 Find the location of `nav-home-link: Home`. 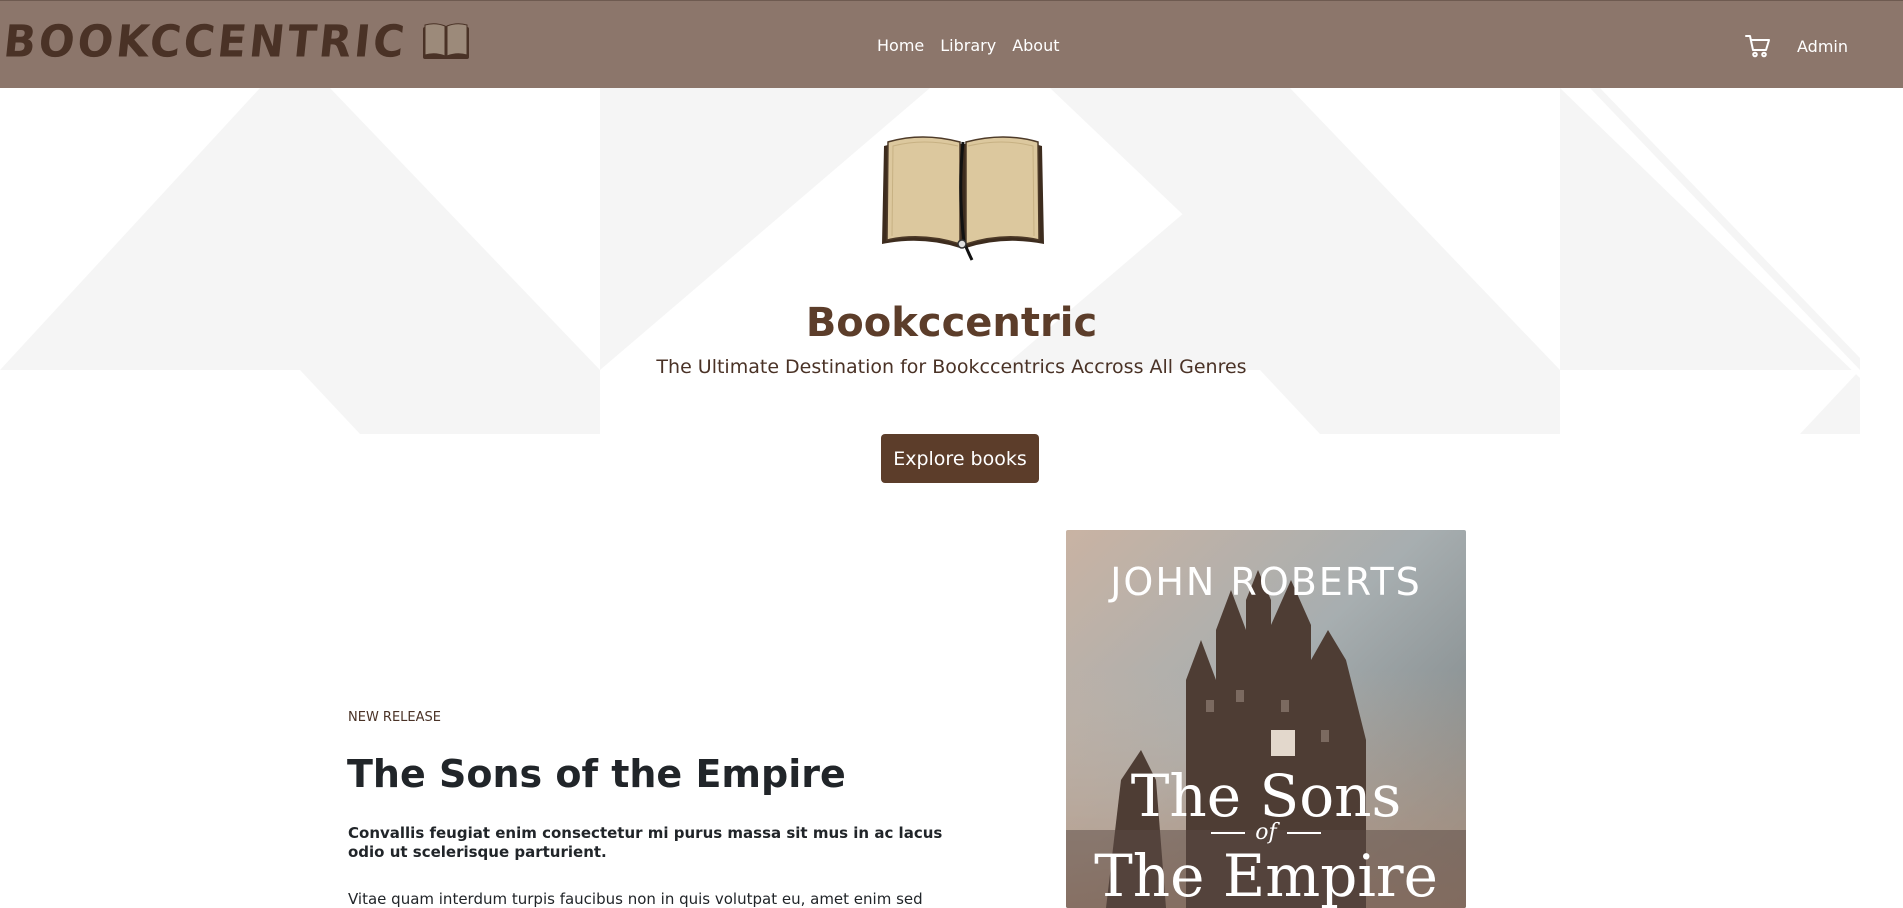

nav-home-link: Home is located at coordinates (900, 45).